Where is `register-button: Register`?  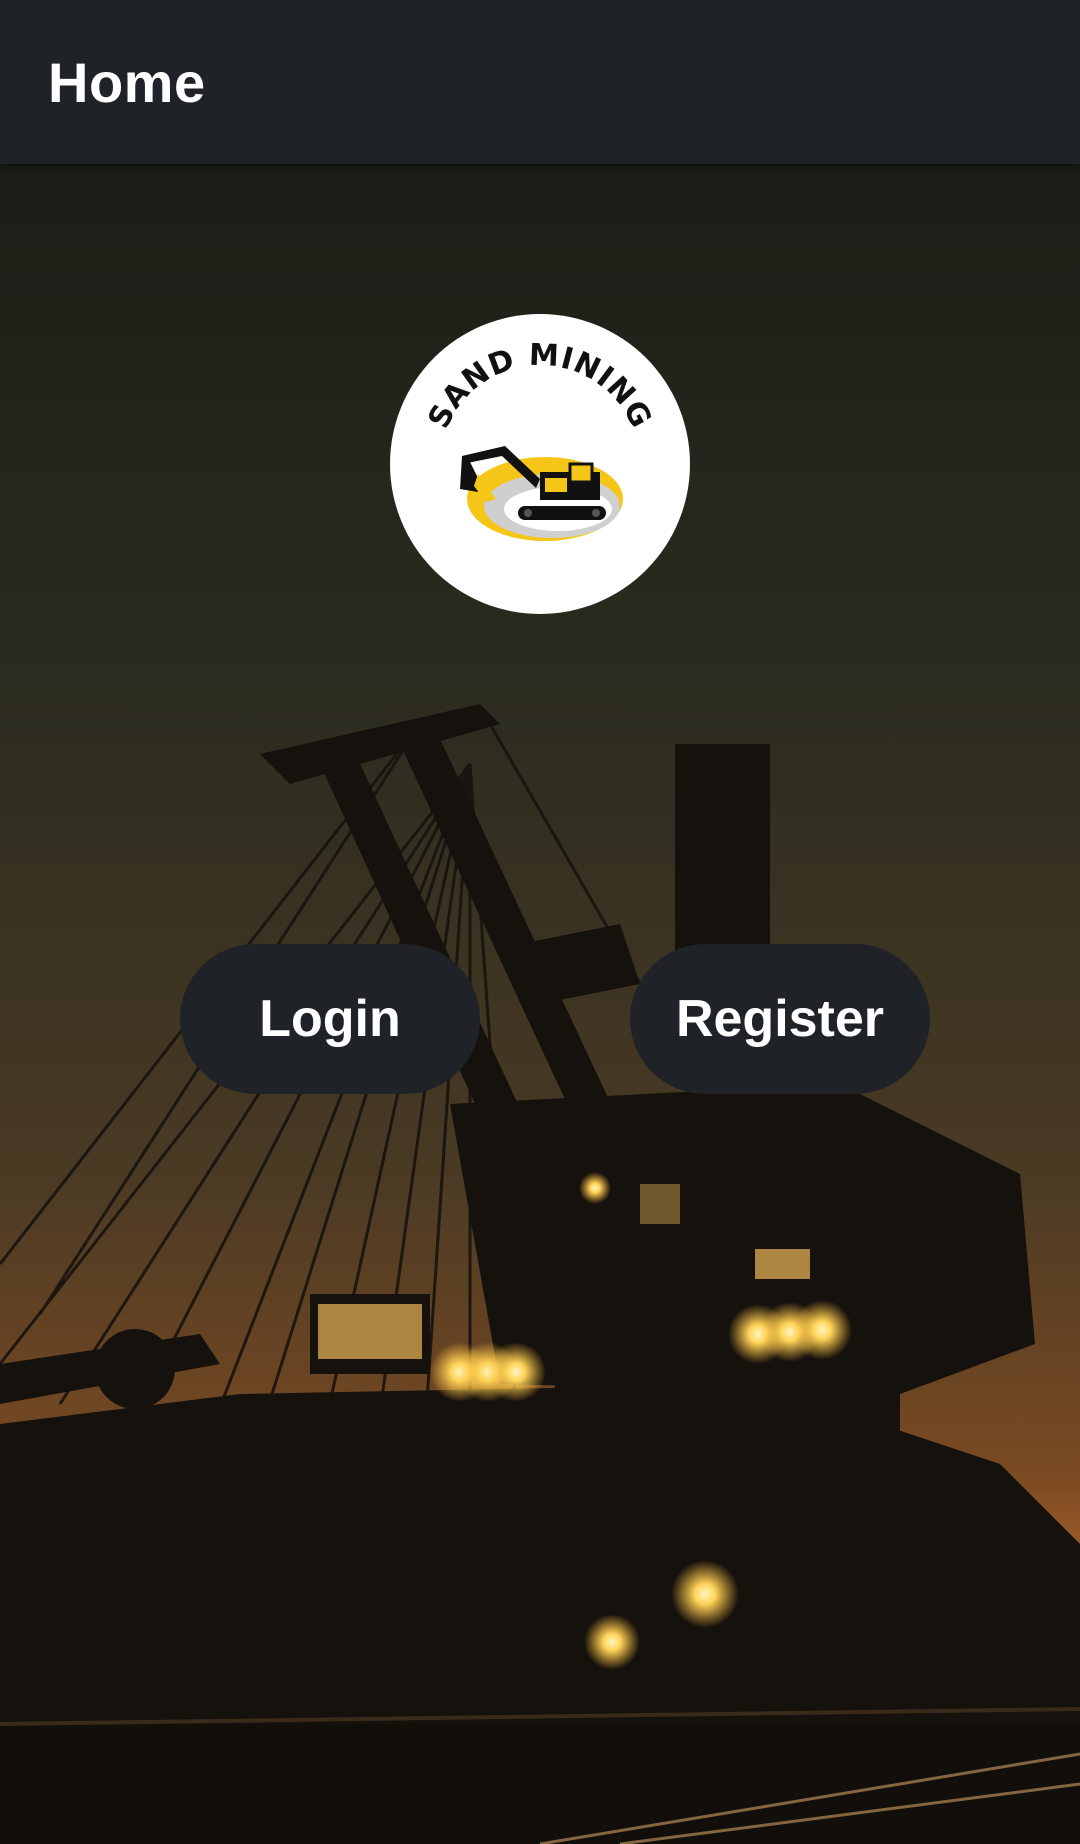
register-button: Register is located at coordinates (780, 1019).